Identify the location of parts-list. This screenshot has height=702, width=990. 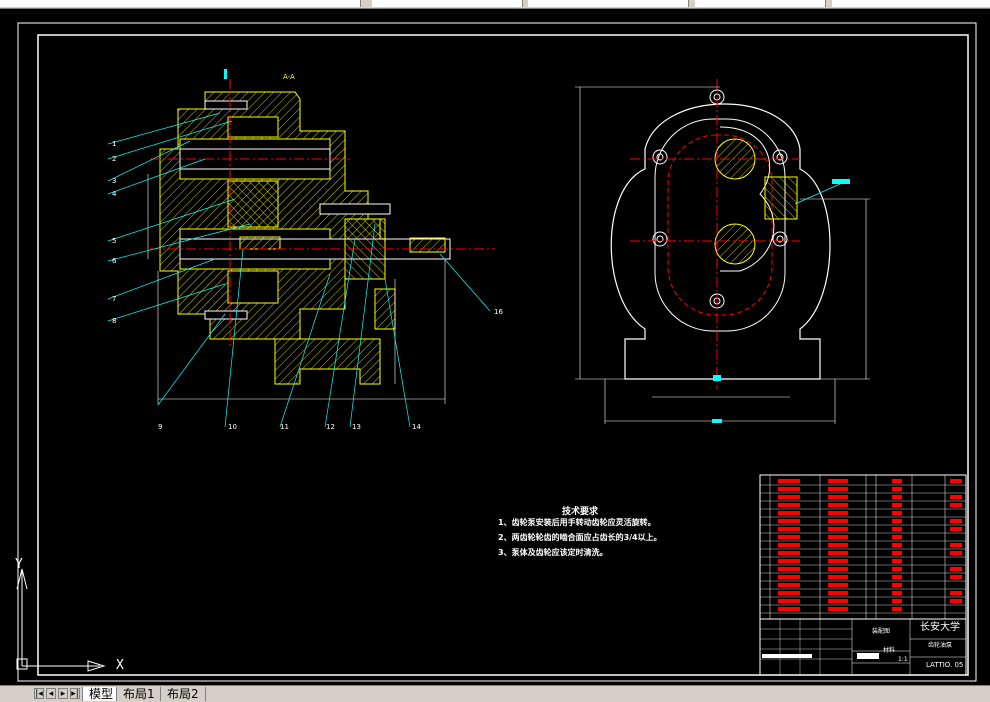
(863, 547).